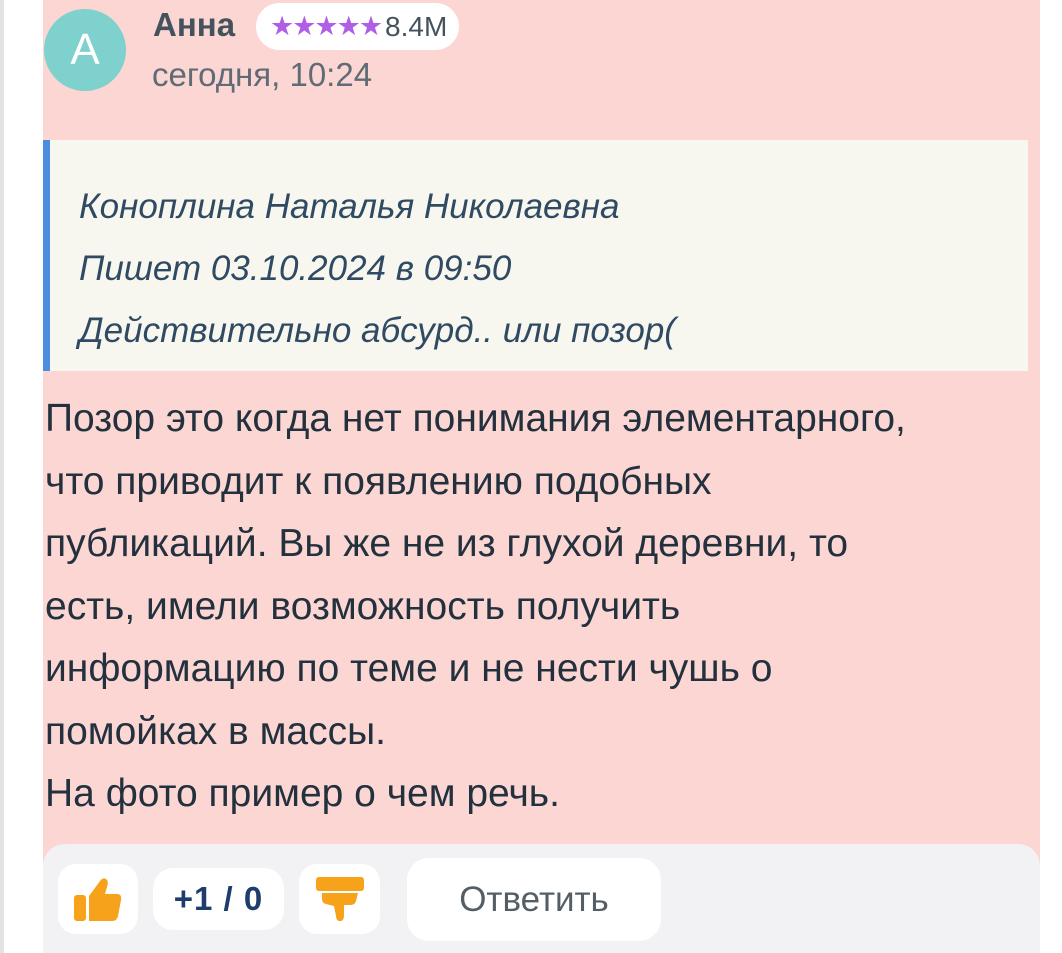 This screenshot has height=953, width=1062. I want to click on page-gutter, so click(1051, 476).